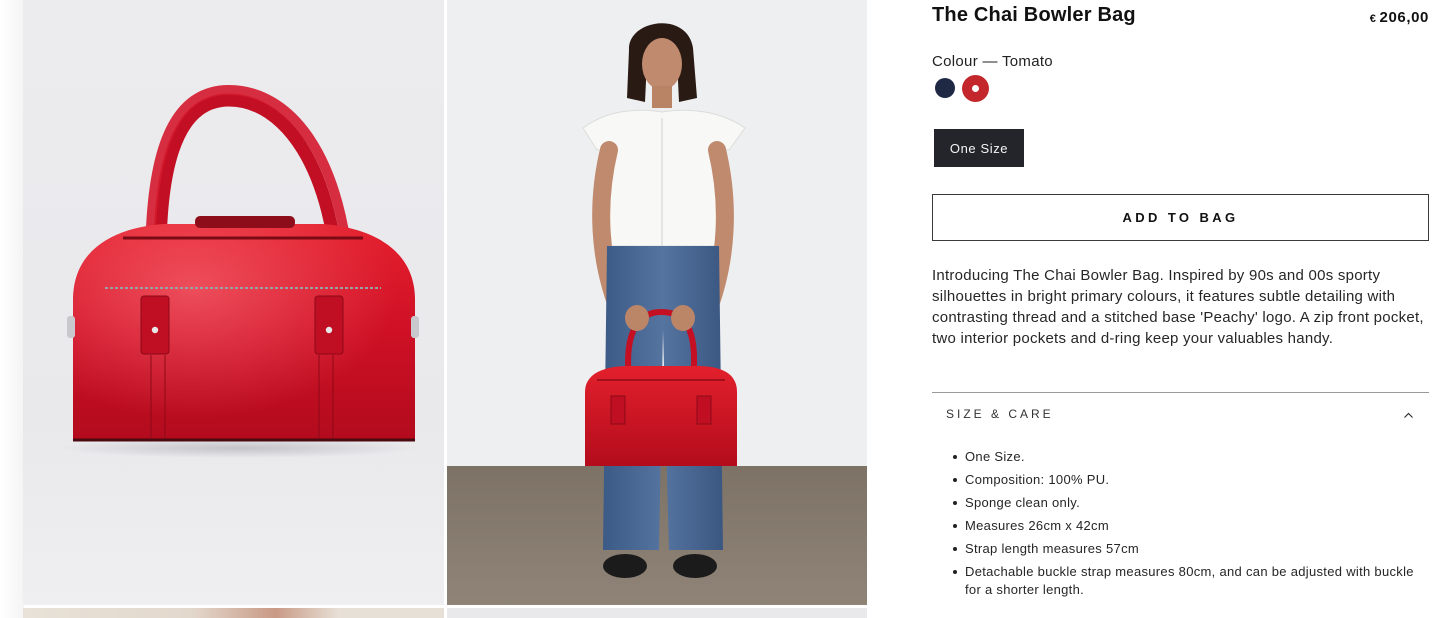 The height and width of the screenshot is (618, 1456). I want to click on list-item: One Size., so click(1186, 457).